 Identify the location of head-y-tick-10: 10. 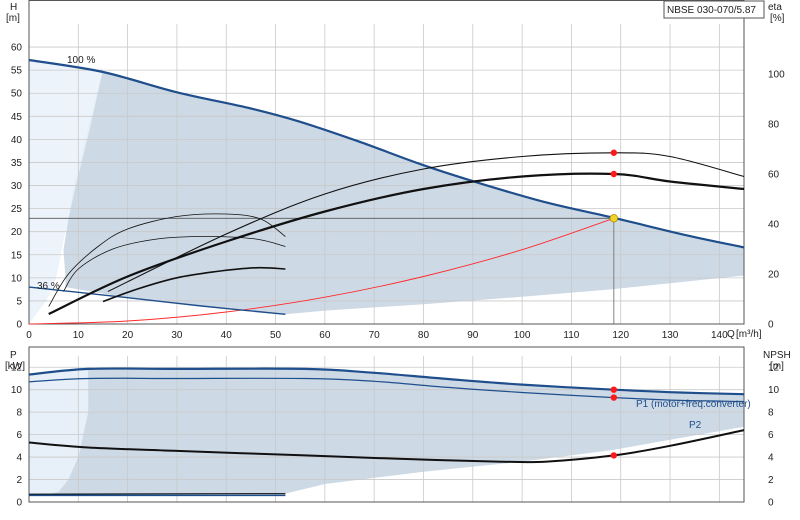
(17, 278).